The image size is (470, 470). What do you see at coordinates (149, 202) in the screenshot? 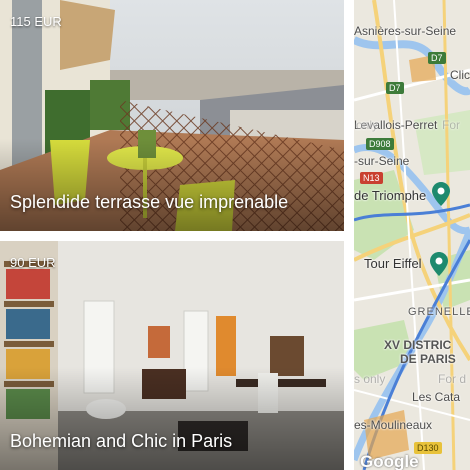
I see `listing-title: Splendide terrasse vue imprenable` at bounding box center [149, 202].